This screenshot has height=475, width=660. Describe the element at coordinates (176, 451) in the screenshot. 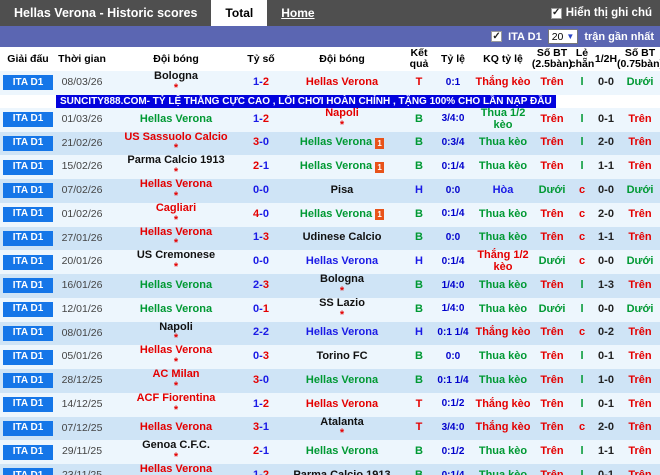

I see `home-team-cell: Genoa C.F.C. *` at that location.